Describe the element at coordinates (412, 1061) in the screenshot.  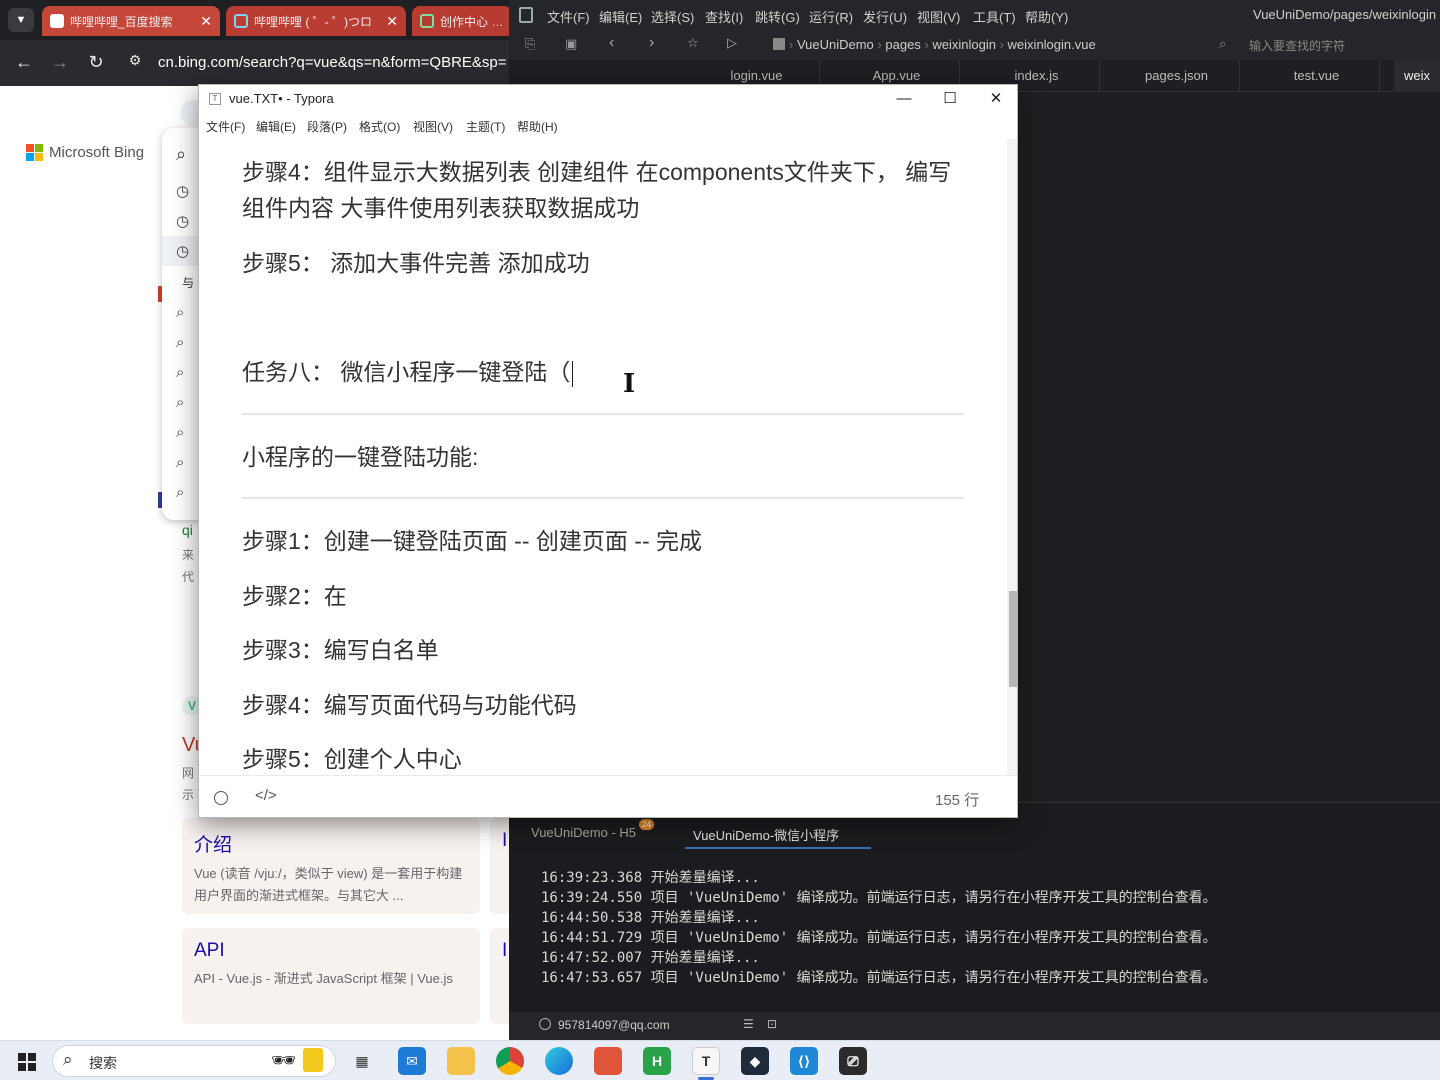
I see `mail-icon: ✉` at that location.